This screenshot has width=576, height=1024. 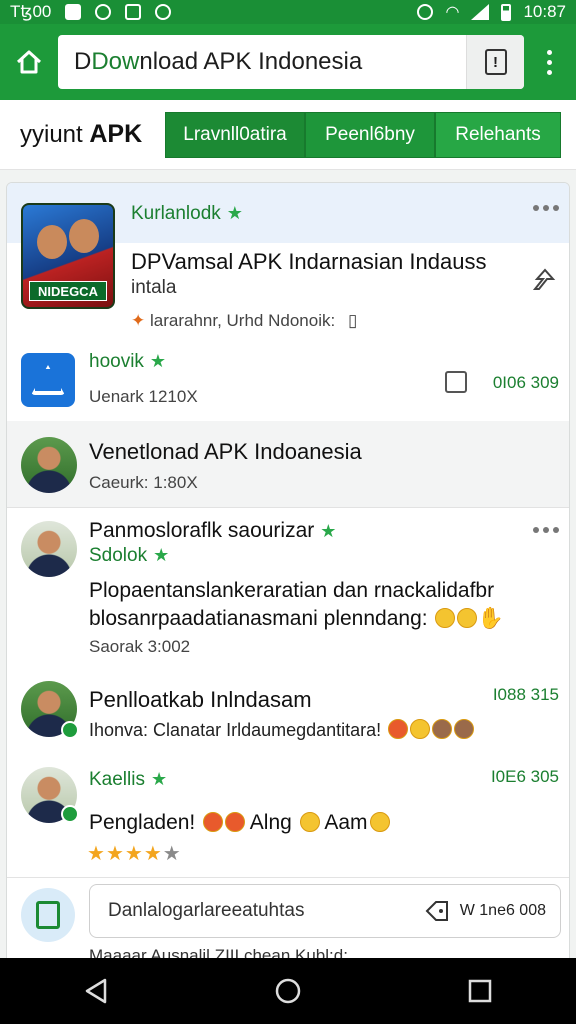 I want to click on recents-button, so click(x=480, y=991).